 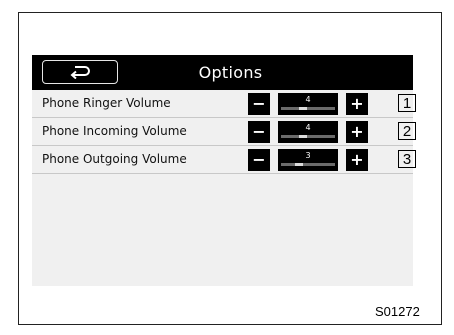 What do you see at coordinates (230, 72) in the screenshot?
I see `page-title: Options` at bounding box center [230, 72].